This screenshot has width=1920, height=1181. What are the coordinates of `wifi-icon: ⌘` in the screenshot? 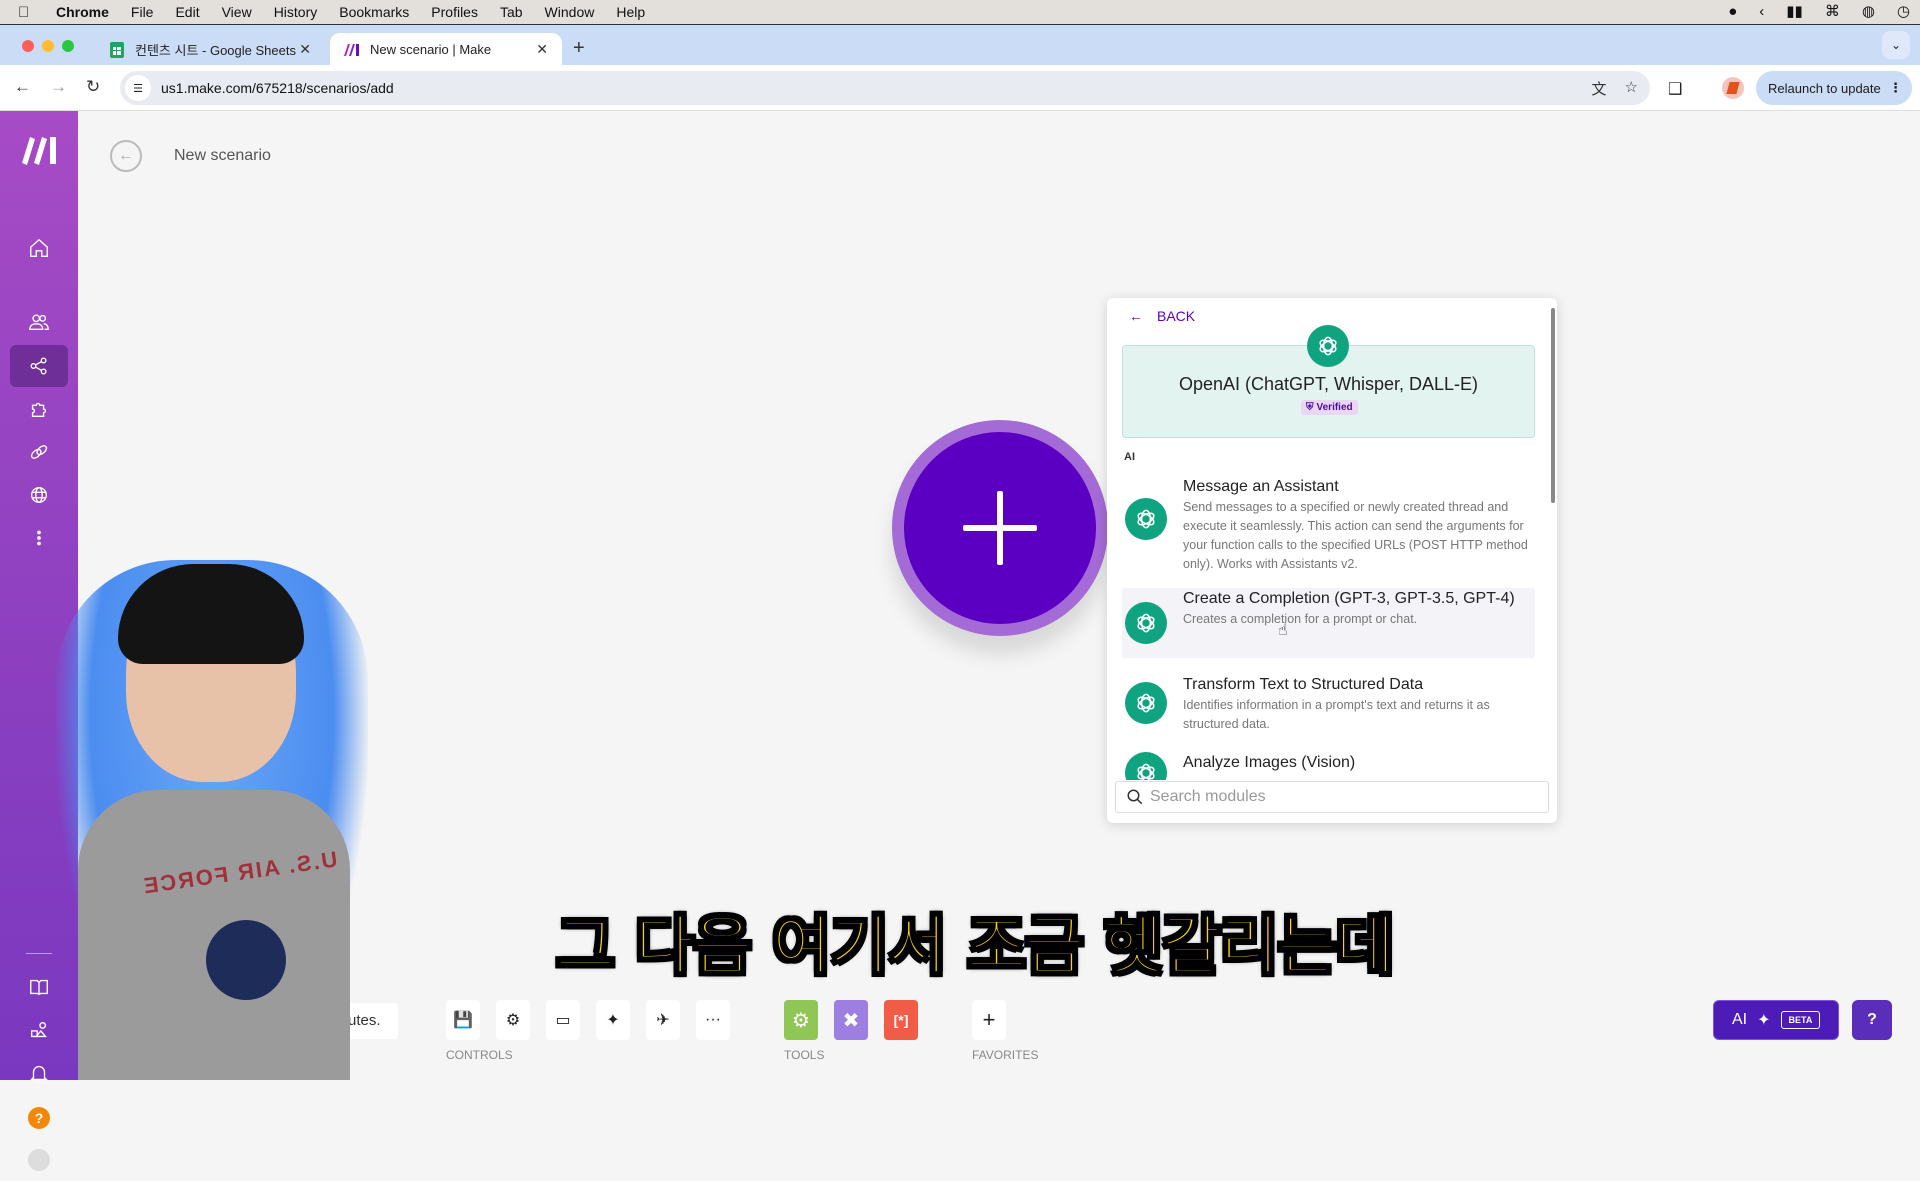 It's located at (1832, 11).